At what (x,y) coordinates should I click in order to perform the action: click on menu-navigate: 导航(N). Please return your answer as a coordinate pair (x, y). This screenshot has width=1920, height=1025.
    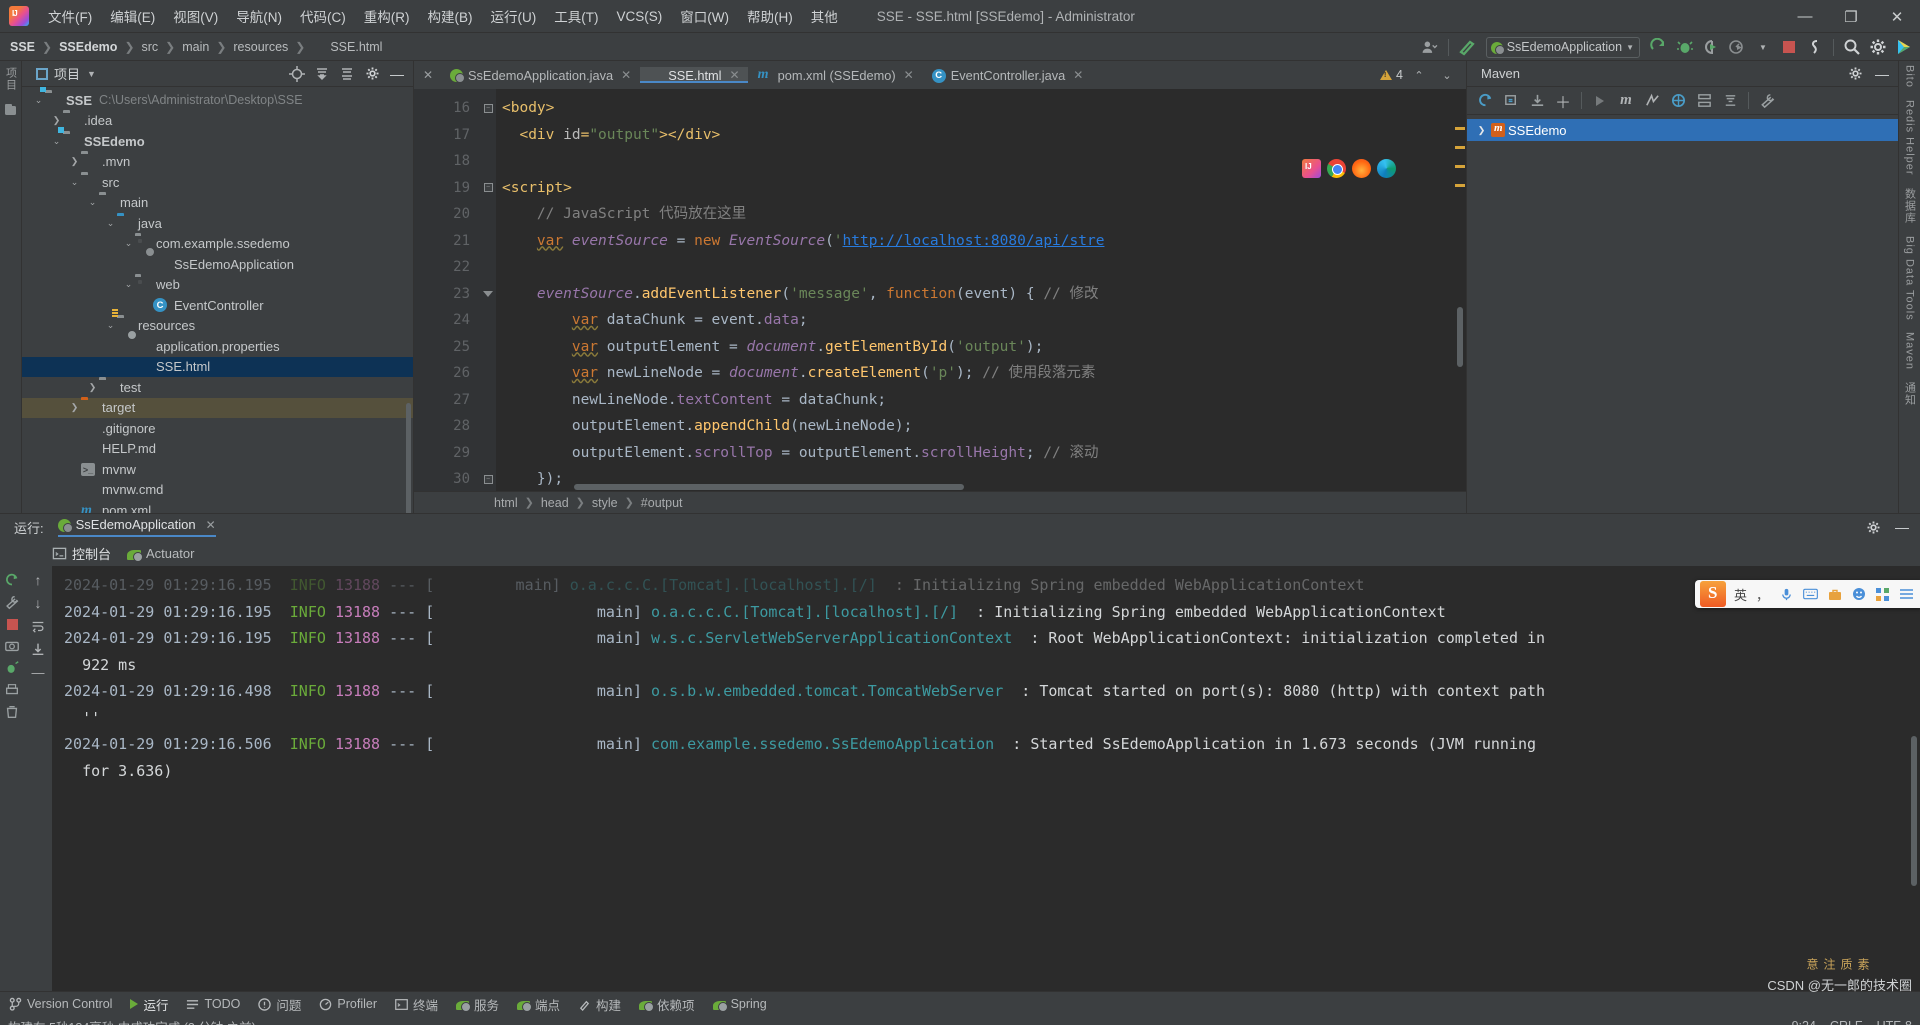
    Looking at the image, I should click on (259, 16).